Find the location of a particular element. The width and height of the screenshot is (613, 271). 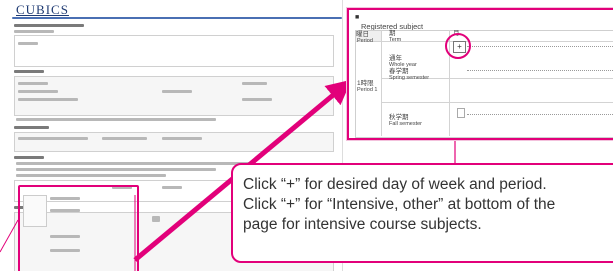

section-marker-glyph: ■ is located at coordinates (357, 17).